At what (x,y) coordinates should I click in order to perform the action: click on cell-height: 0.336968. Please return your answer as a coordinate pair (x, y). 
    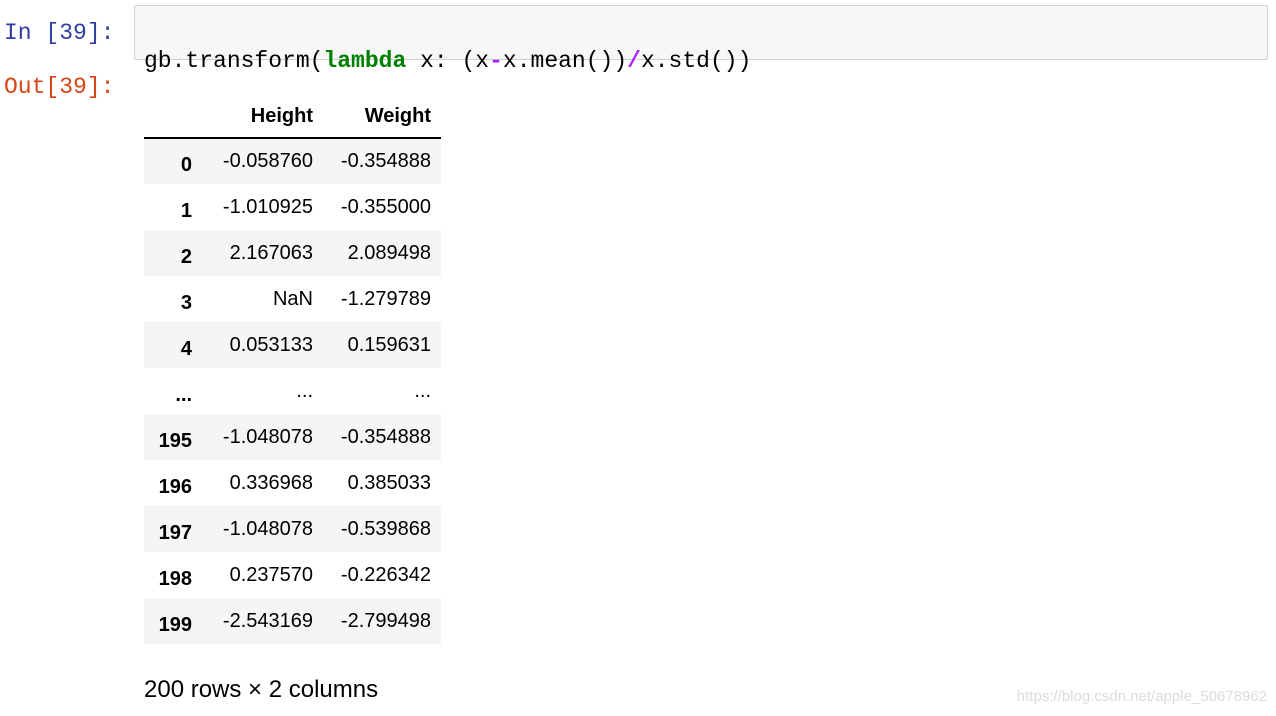
    Looking at the image, I should click on (271, 482).